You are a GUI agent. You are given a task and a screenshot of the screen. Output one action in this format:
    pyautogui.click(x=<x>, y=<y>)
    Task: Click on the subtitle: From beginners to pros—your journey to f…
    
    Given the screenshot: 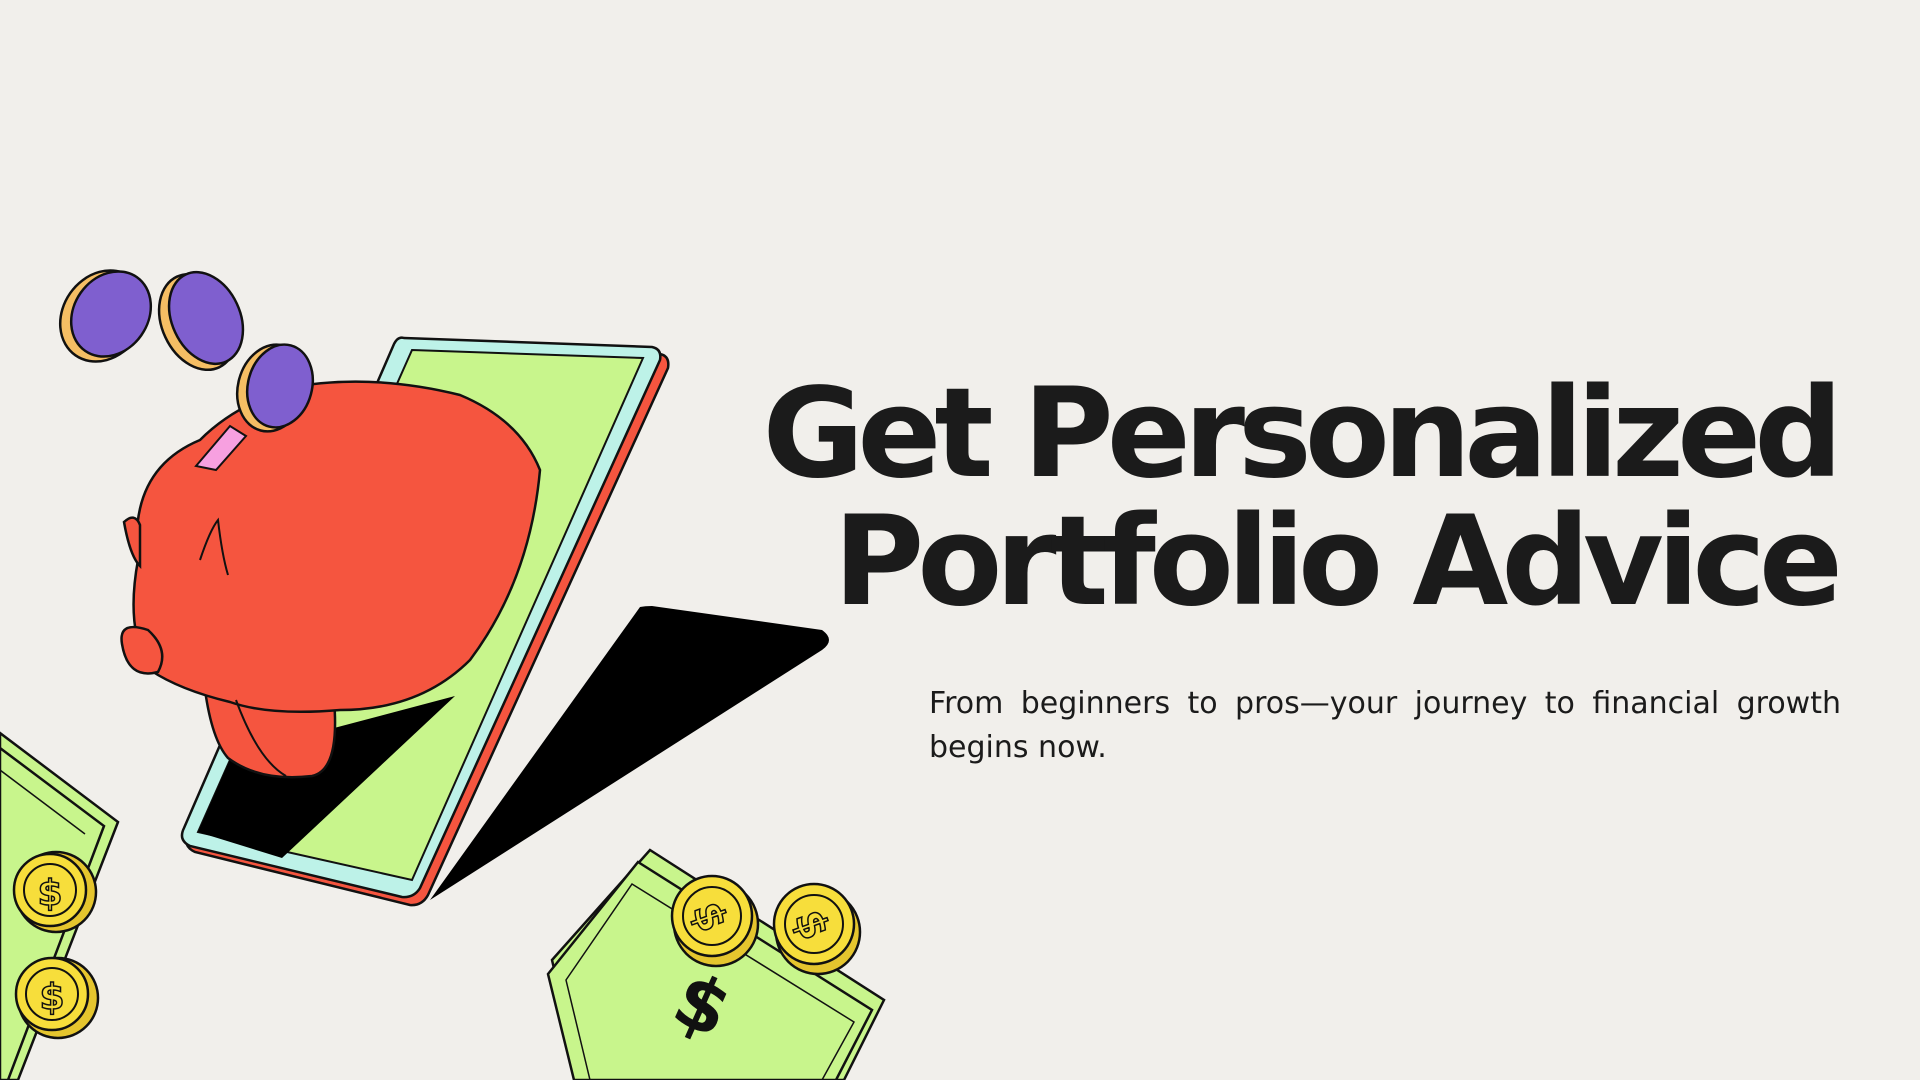 What is the action you would take?
    pyautogui.click(x=1385, y=725)
    